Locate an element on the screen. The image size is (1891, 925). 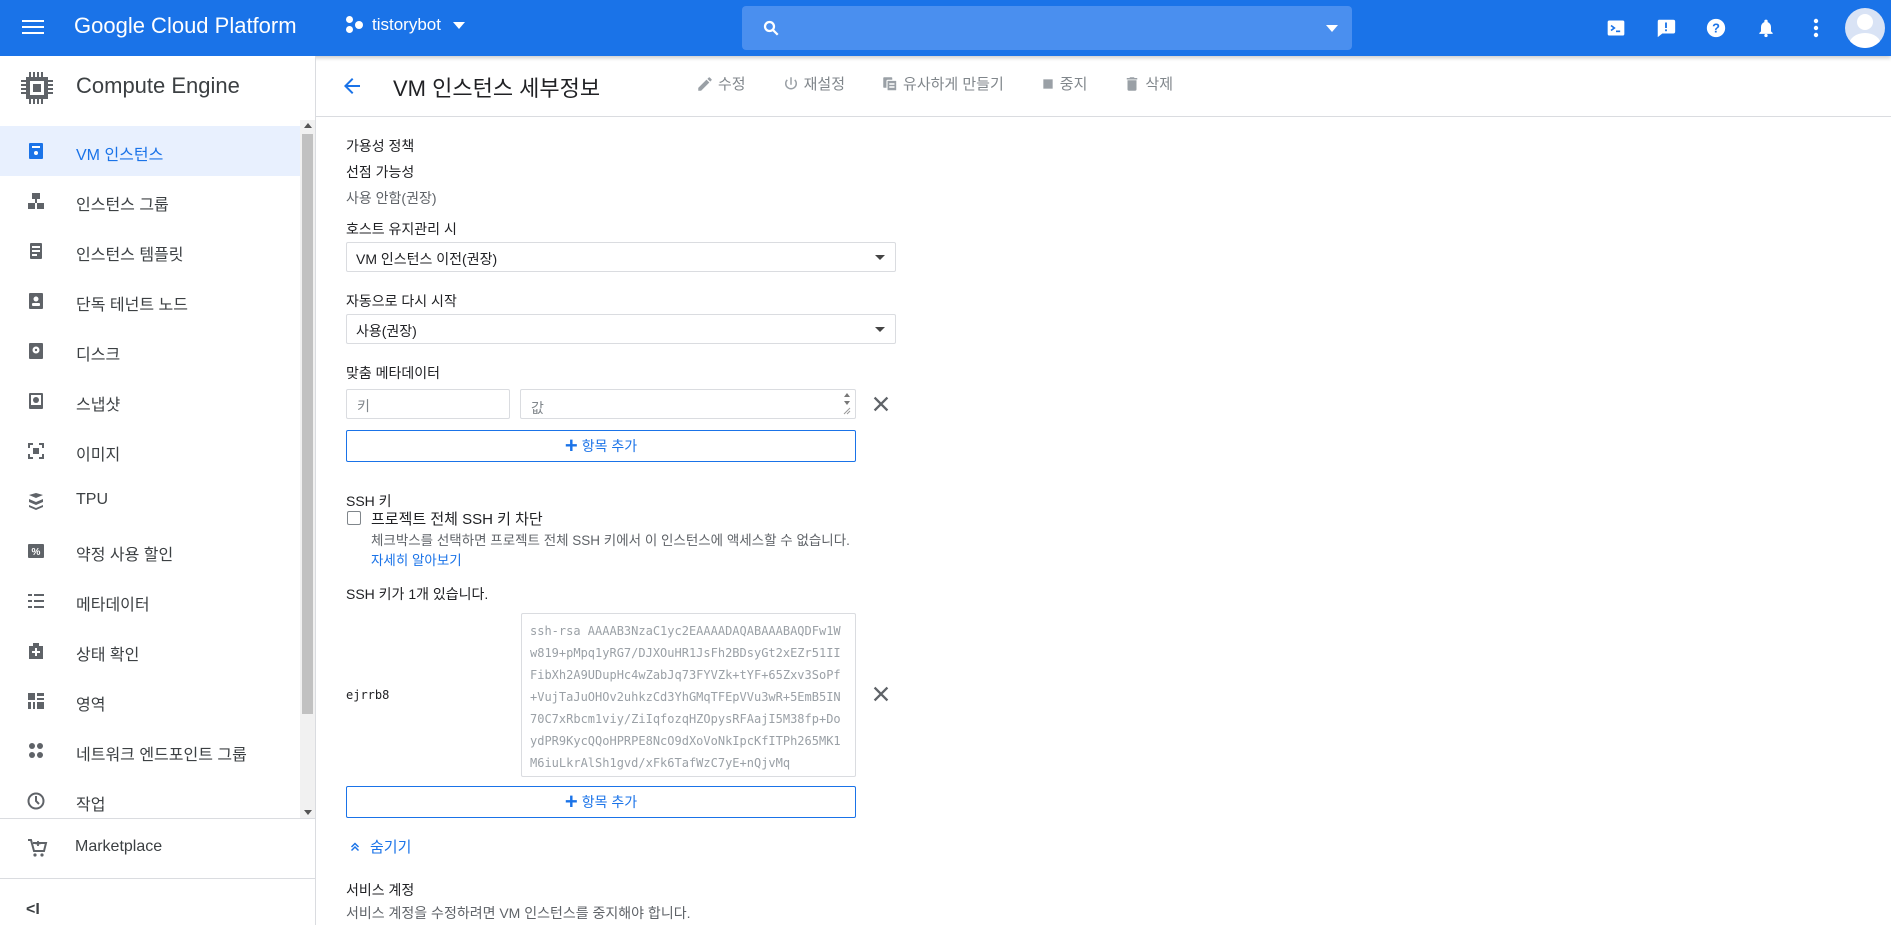
hide-label: 숨기기 is located at coordinates (391, 847).